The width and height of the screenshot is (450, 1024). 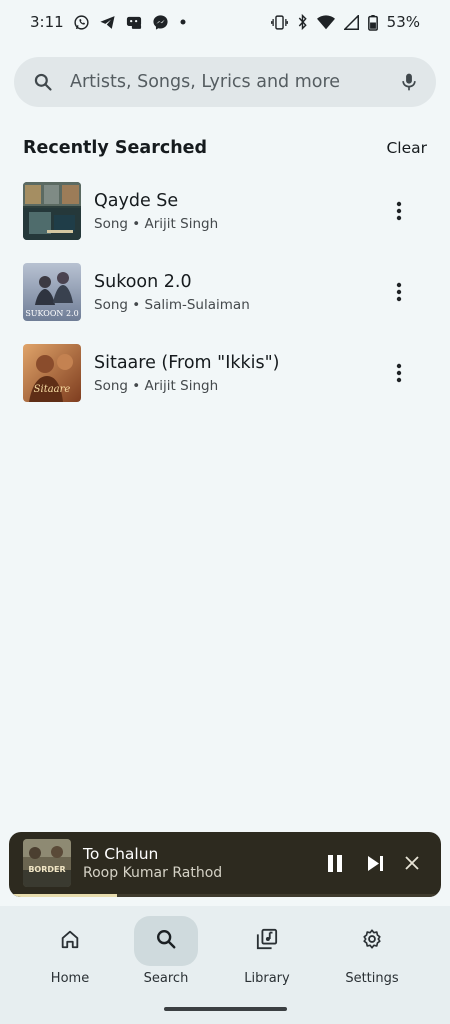 What do you see at coordinates (81, 22) in the screenshot?
I see `whatsapp-icon` at bounding box center [81, 22].